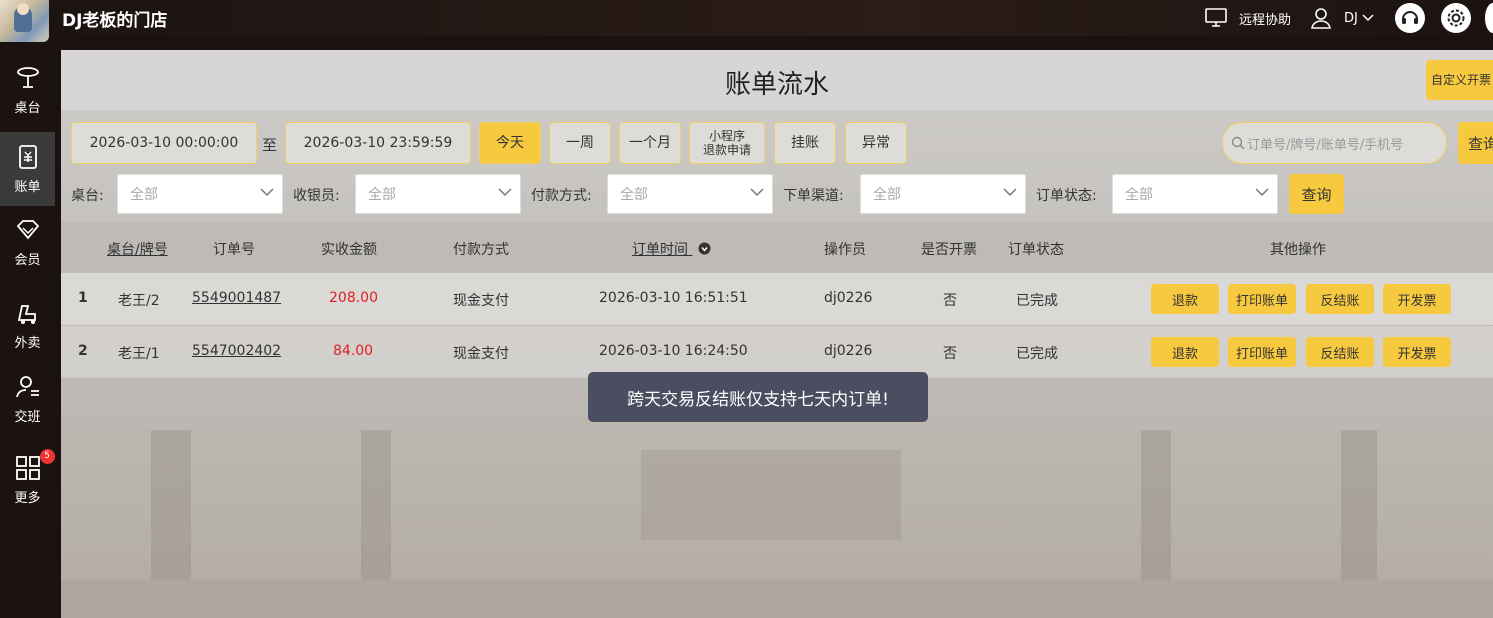  What do you see at coordinates (27, 242) in the screenshot?
I see `sidebar-item-member: 会员` at bounding box center [27, 242].